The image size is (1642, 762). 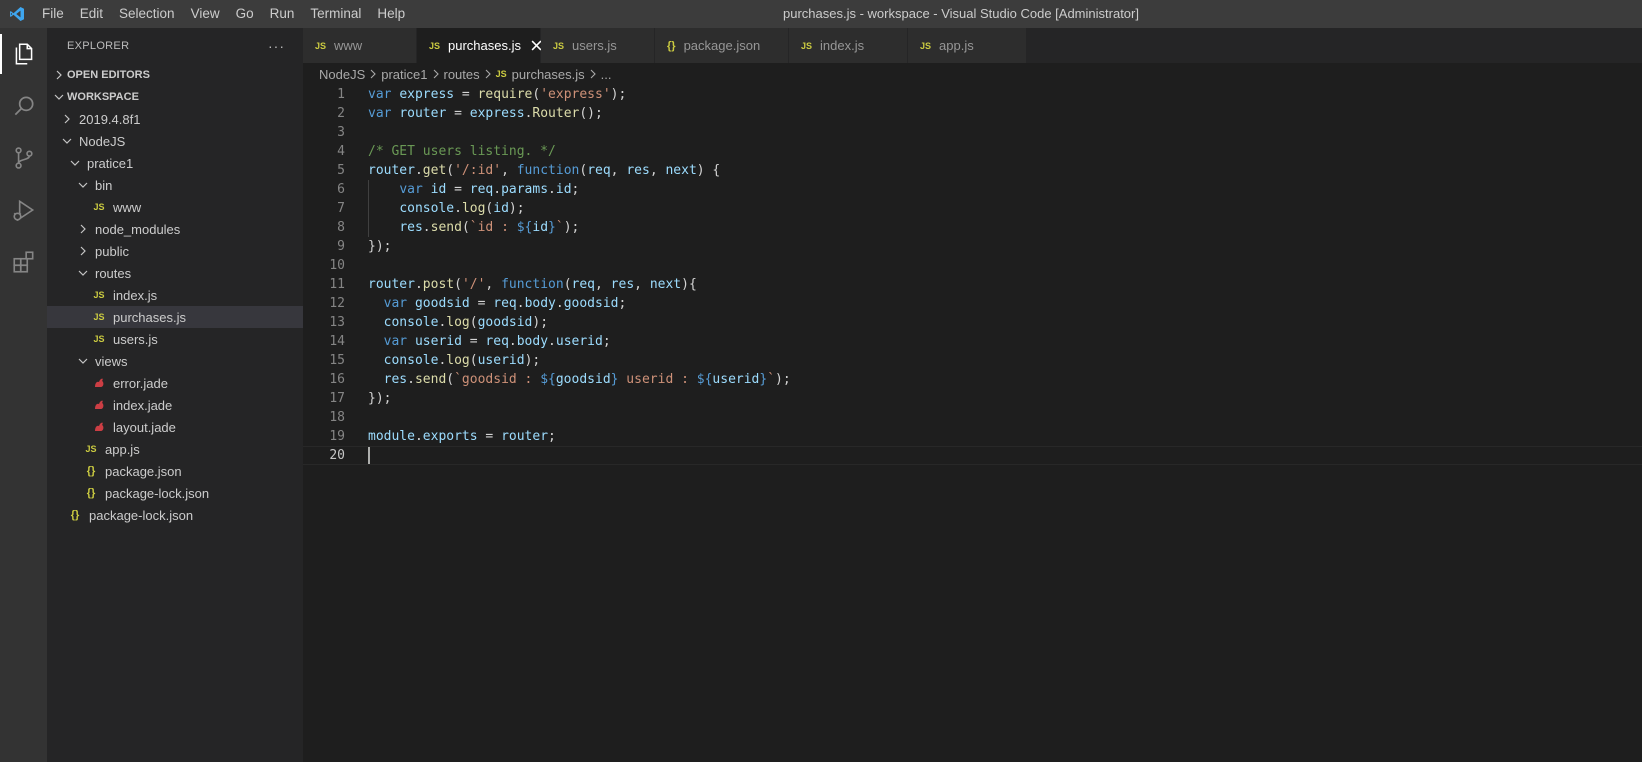 I want to click on menu-file: File, so click(x=53, y=14).